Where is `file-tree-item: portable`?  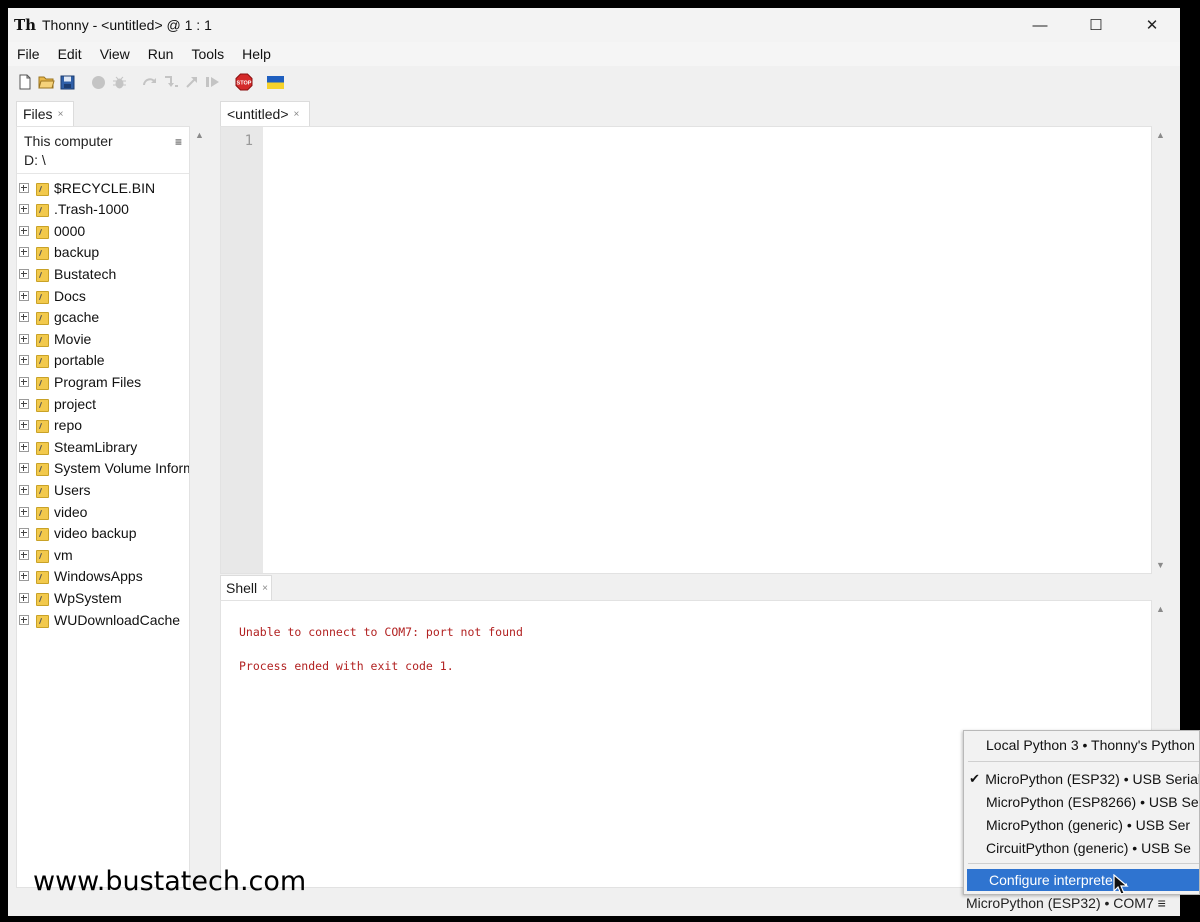 file-tree-item: portable is located at coordinates (61, 360).